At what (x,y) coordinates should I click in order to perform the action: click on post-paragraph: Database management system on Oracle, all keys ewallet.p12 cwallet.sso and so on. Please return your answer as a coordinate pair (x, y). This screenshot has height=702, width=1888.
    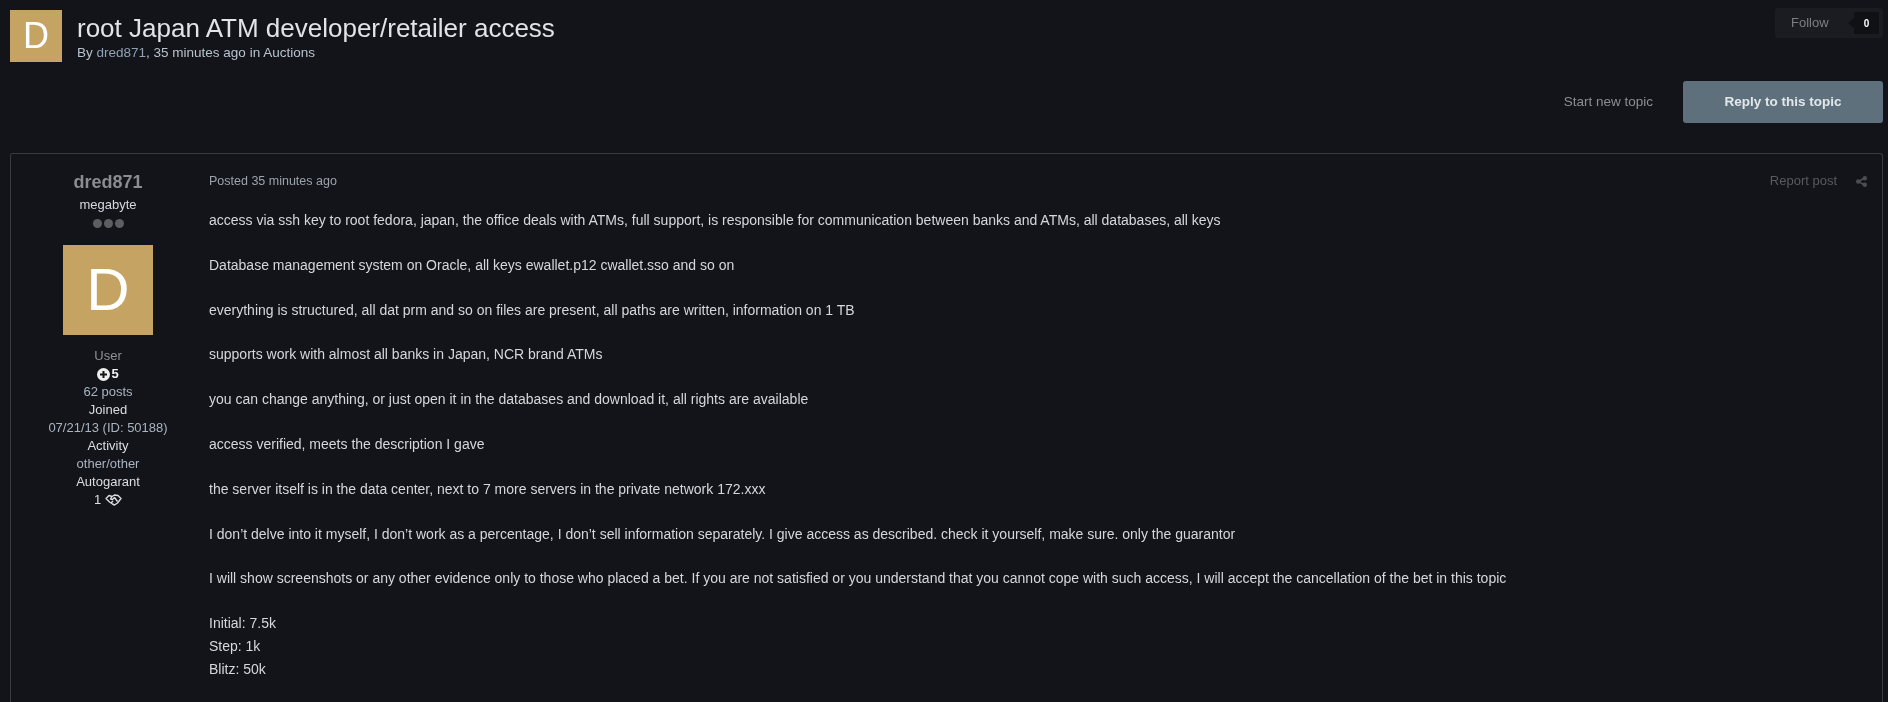
    Looking at the image, I should click on (472, 265).